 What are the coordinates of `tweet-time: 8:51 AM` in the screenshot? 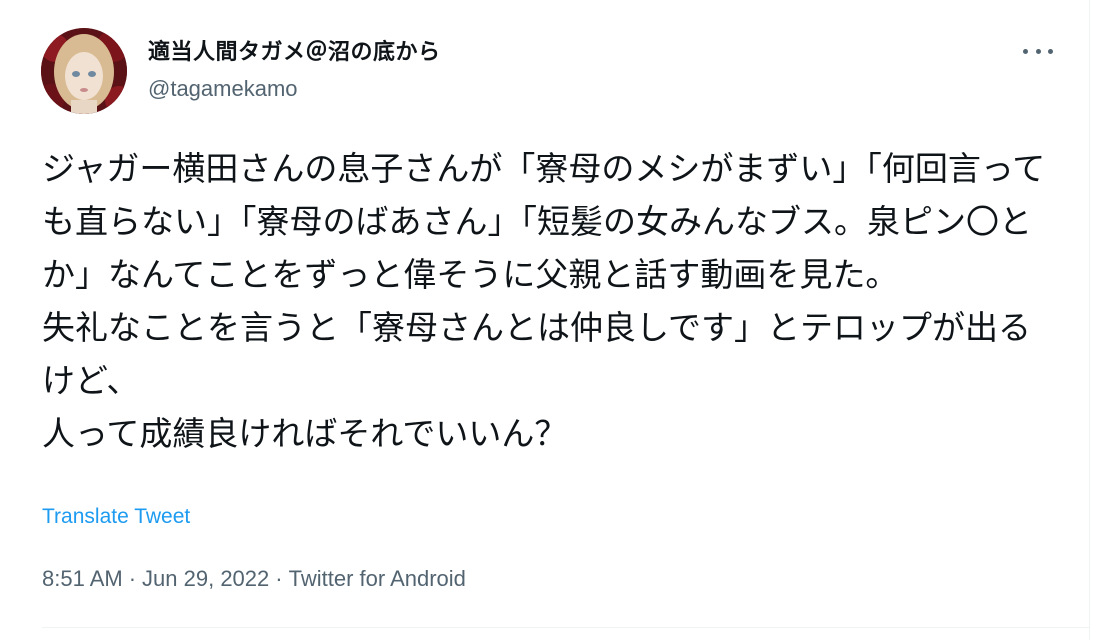 It's located at (82, 578).